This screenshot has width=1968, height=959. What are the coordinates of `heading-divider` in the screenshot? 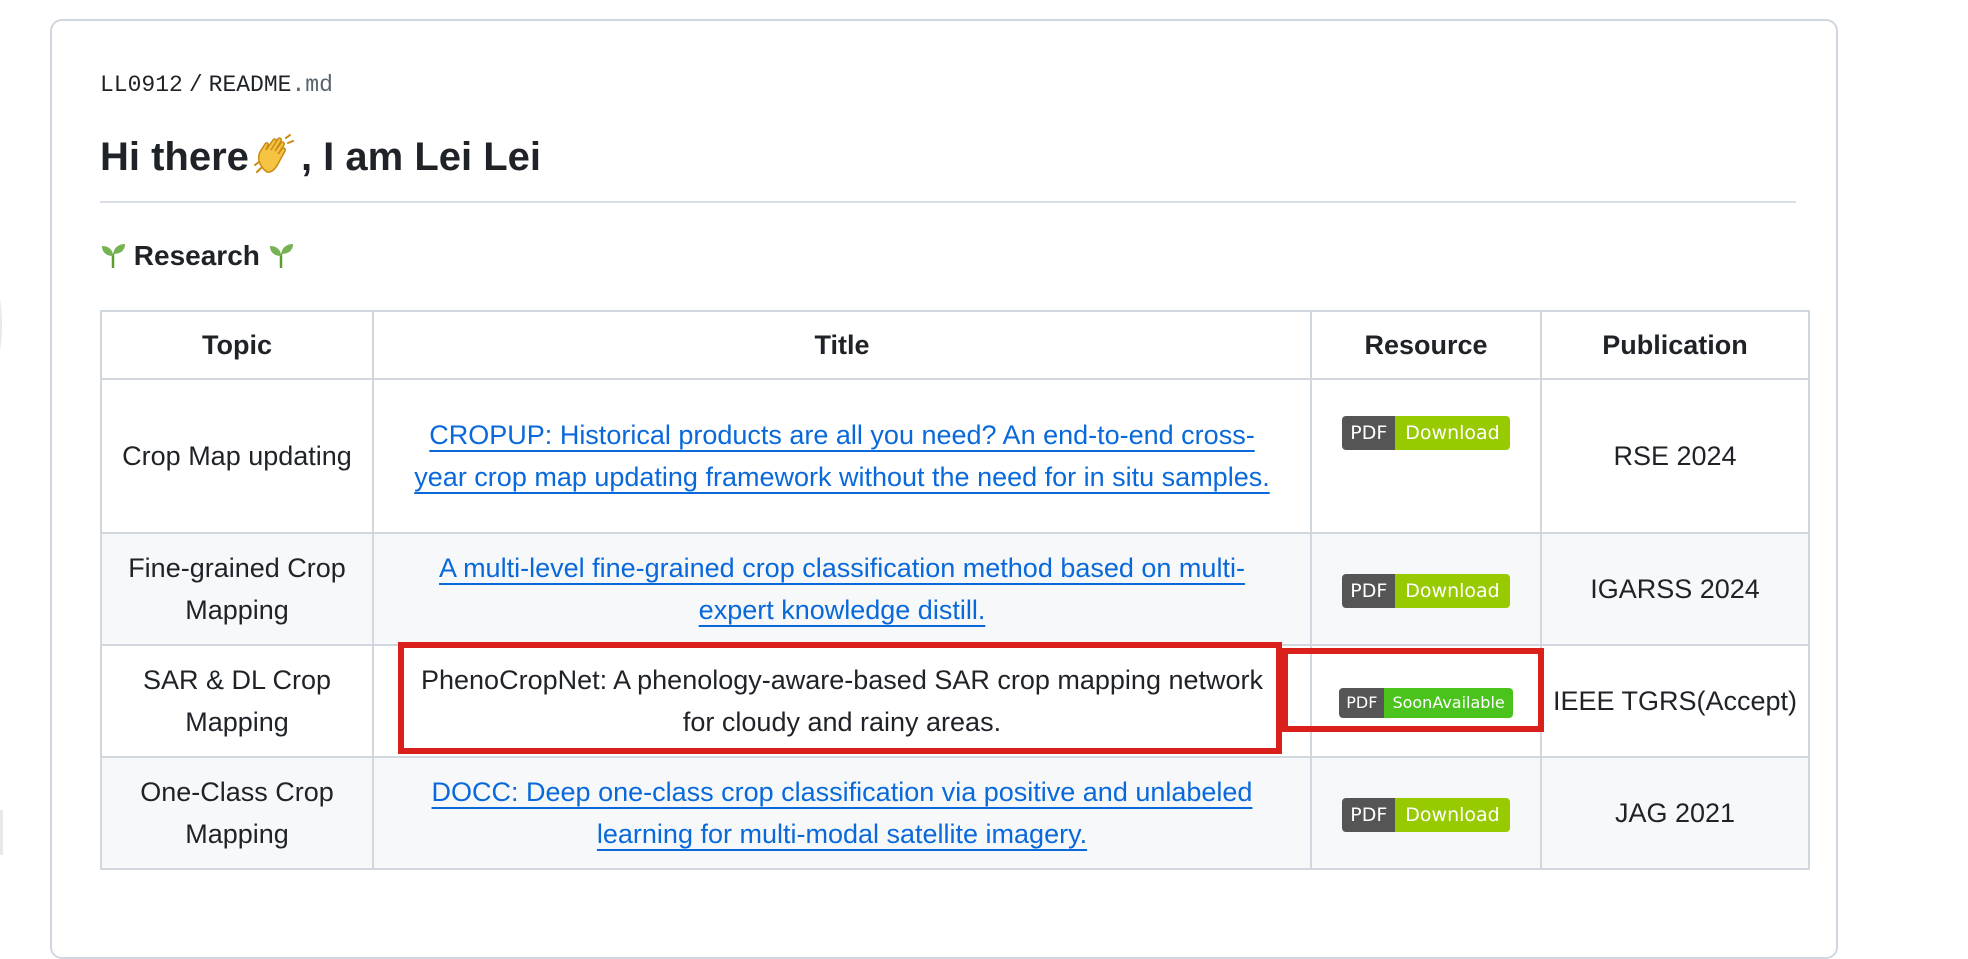 It's located at (948, 202).